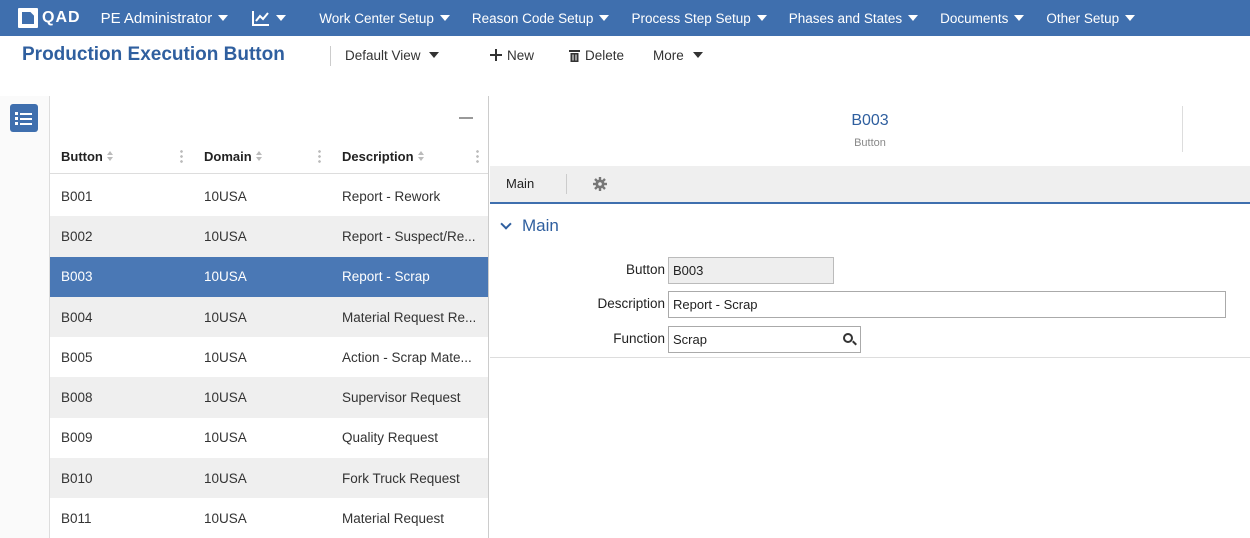  What do you see at coordinates (845, 18) in the screenshot?
I see `menu-label: Phases and States` at bounding box center [845, 18].